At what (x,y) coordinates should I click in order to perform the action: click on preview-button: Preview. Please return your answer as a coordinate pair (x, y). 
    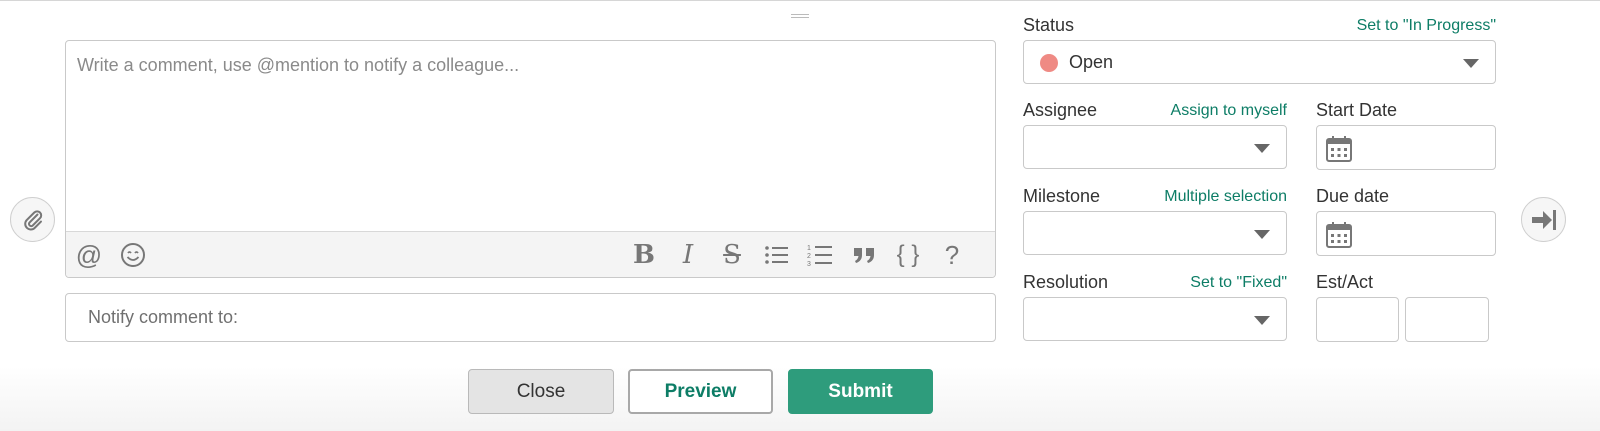
    Looking at the image, I should click on (700, 391).